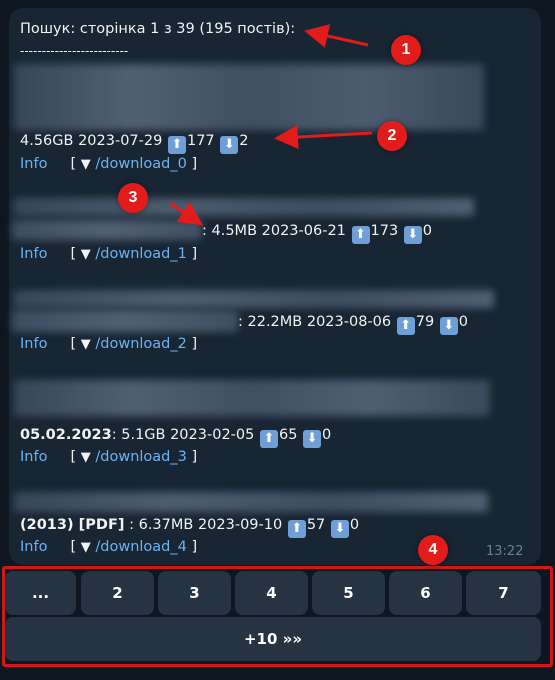 The height and width of the screenshot is (680, 555). What do you see at coordinates (433, 550) in the screenshot?
I see `annotation-badge-4: 4` at bounding box center [433, 550].